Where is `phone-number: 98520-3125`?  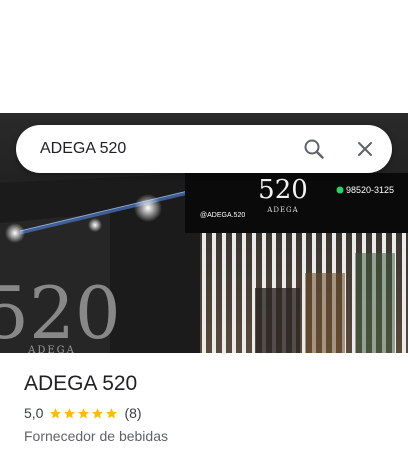
phone-number: 98520-3125 is located at coordinates (370, 190).